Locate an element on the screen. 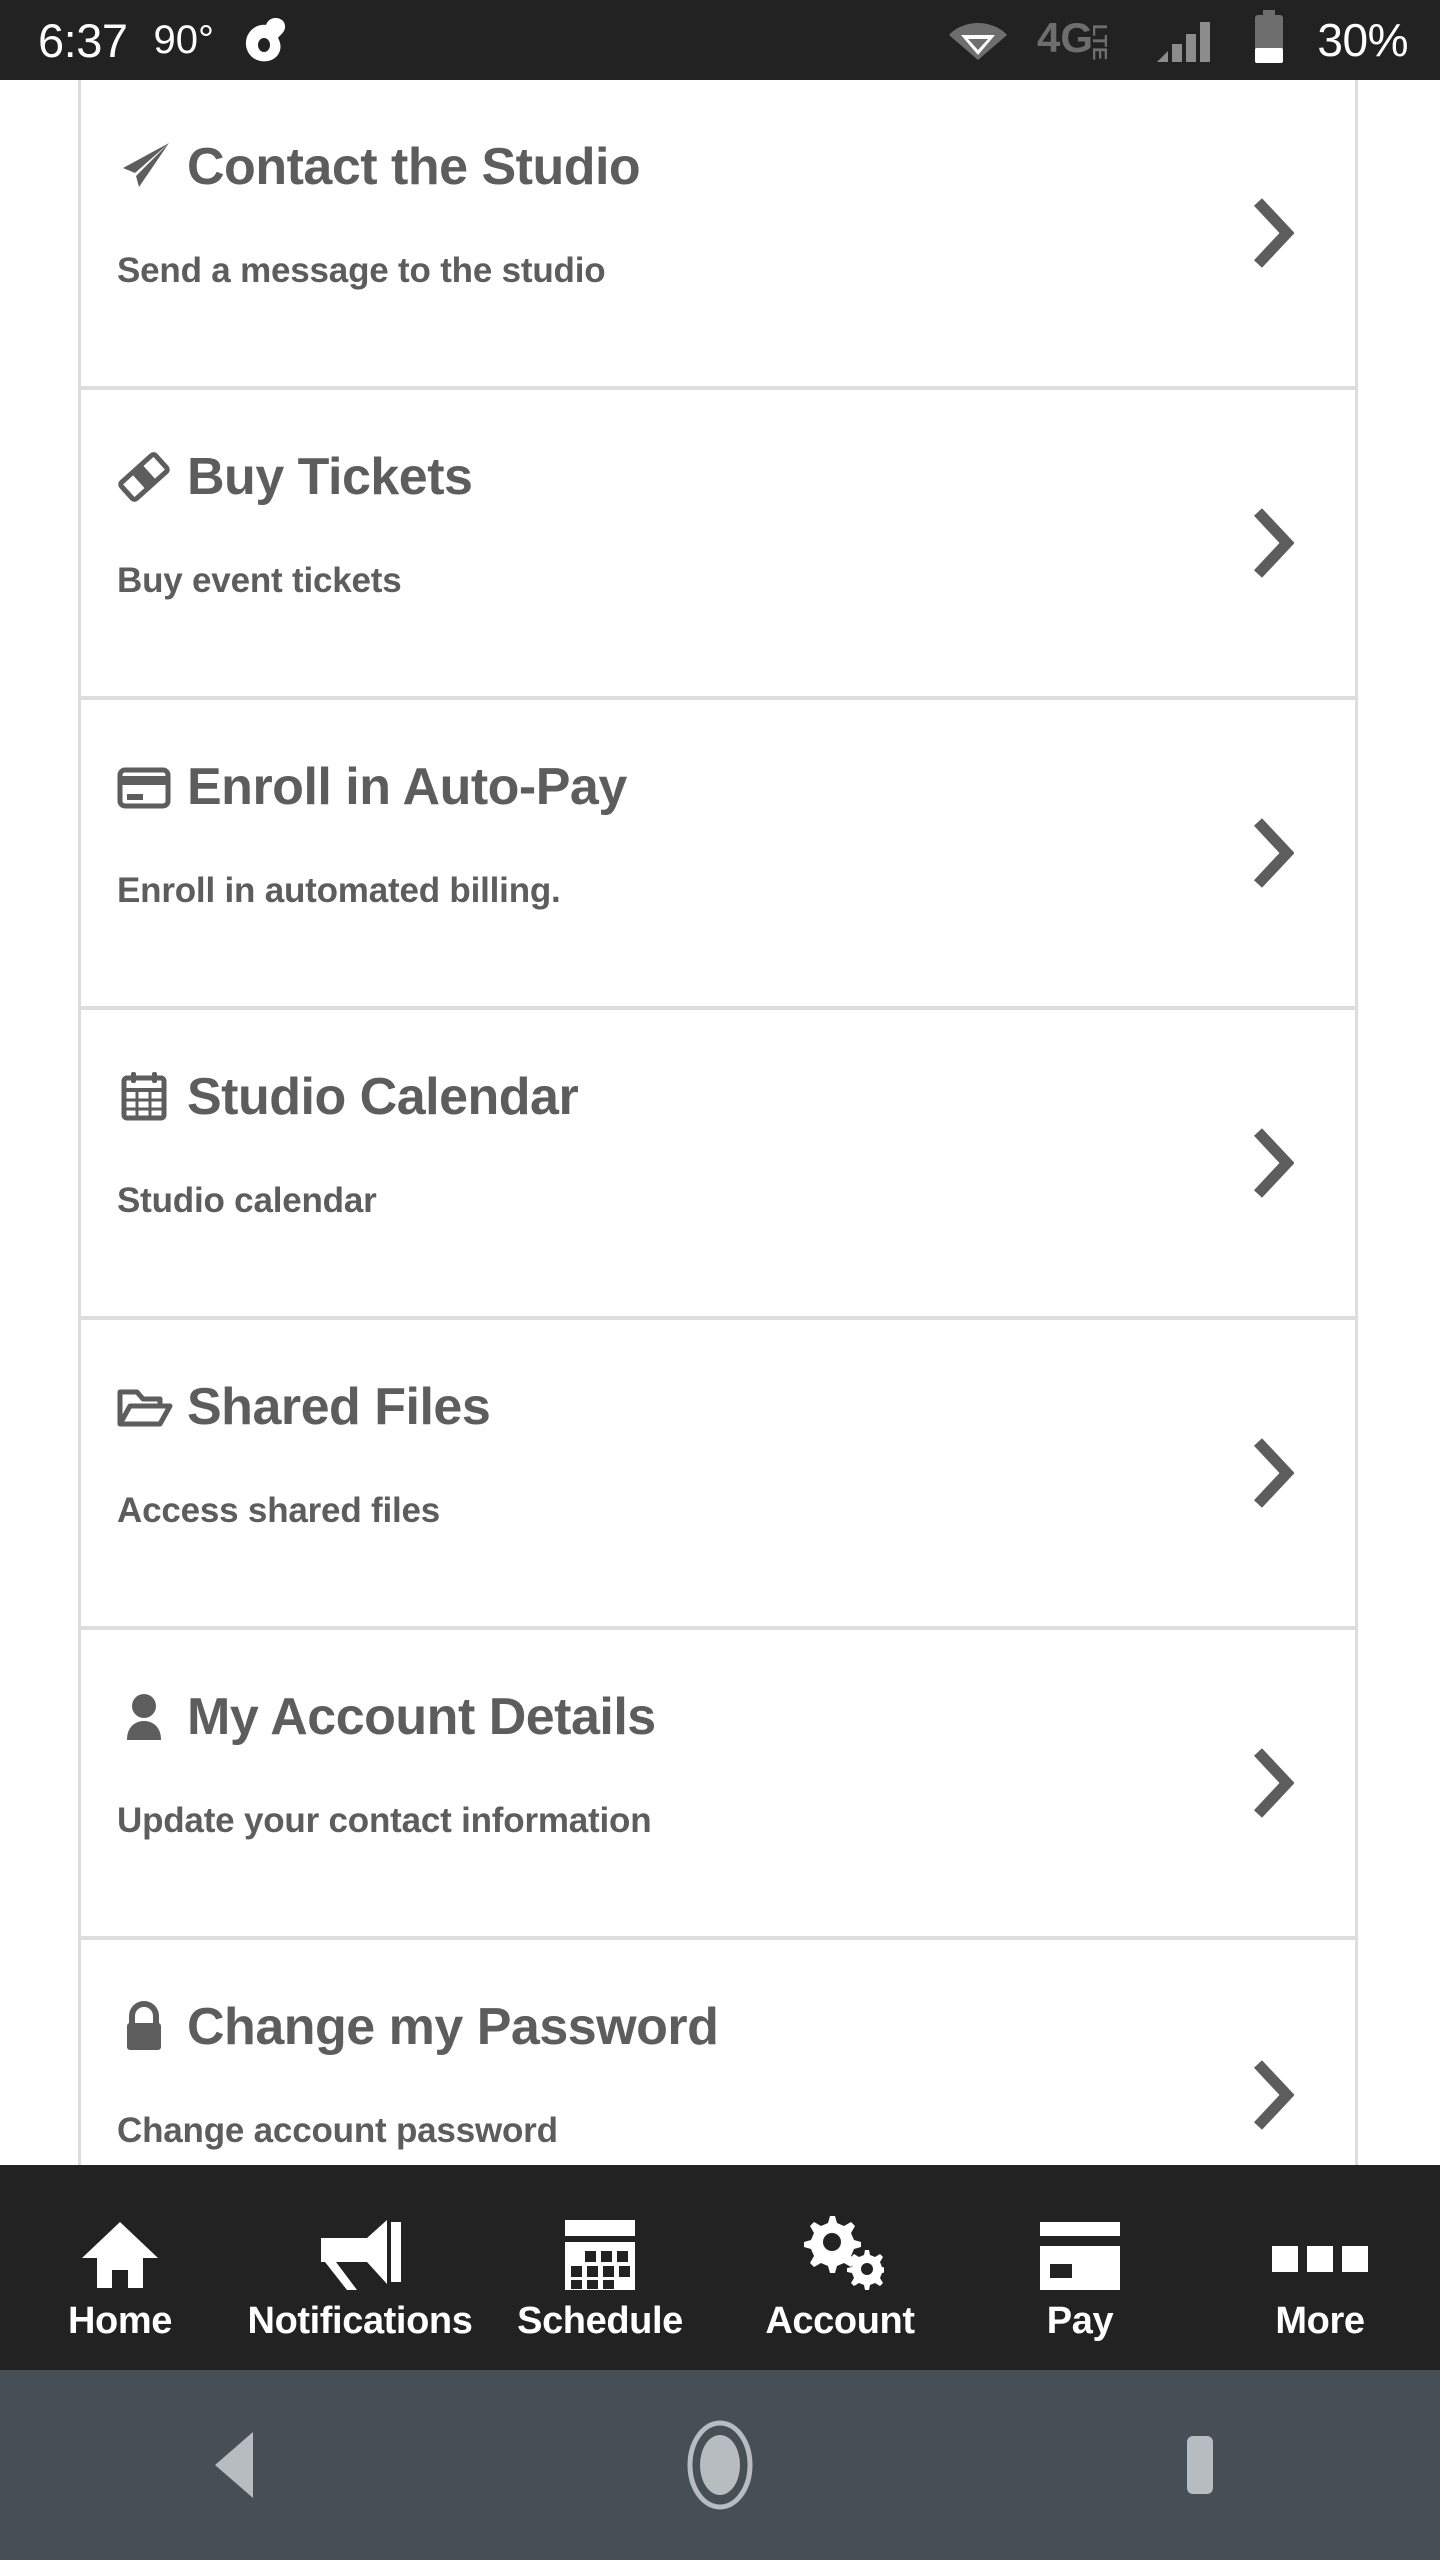  tab-notifications: Notifications is located at coordinates (360, 2267).